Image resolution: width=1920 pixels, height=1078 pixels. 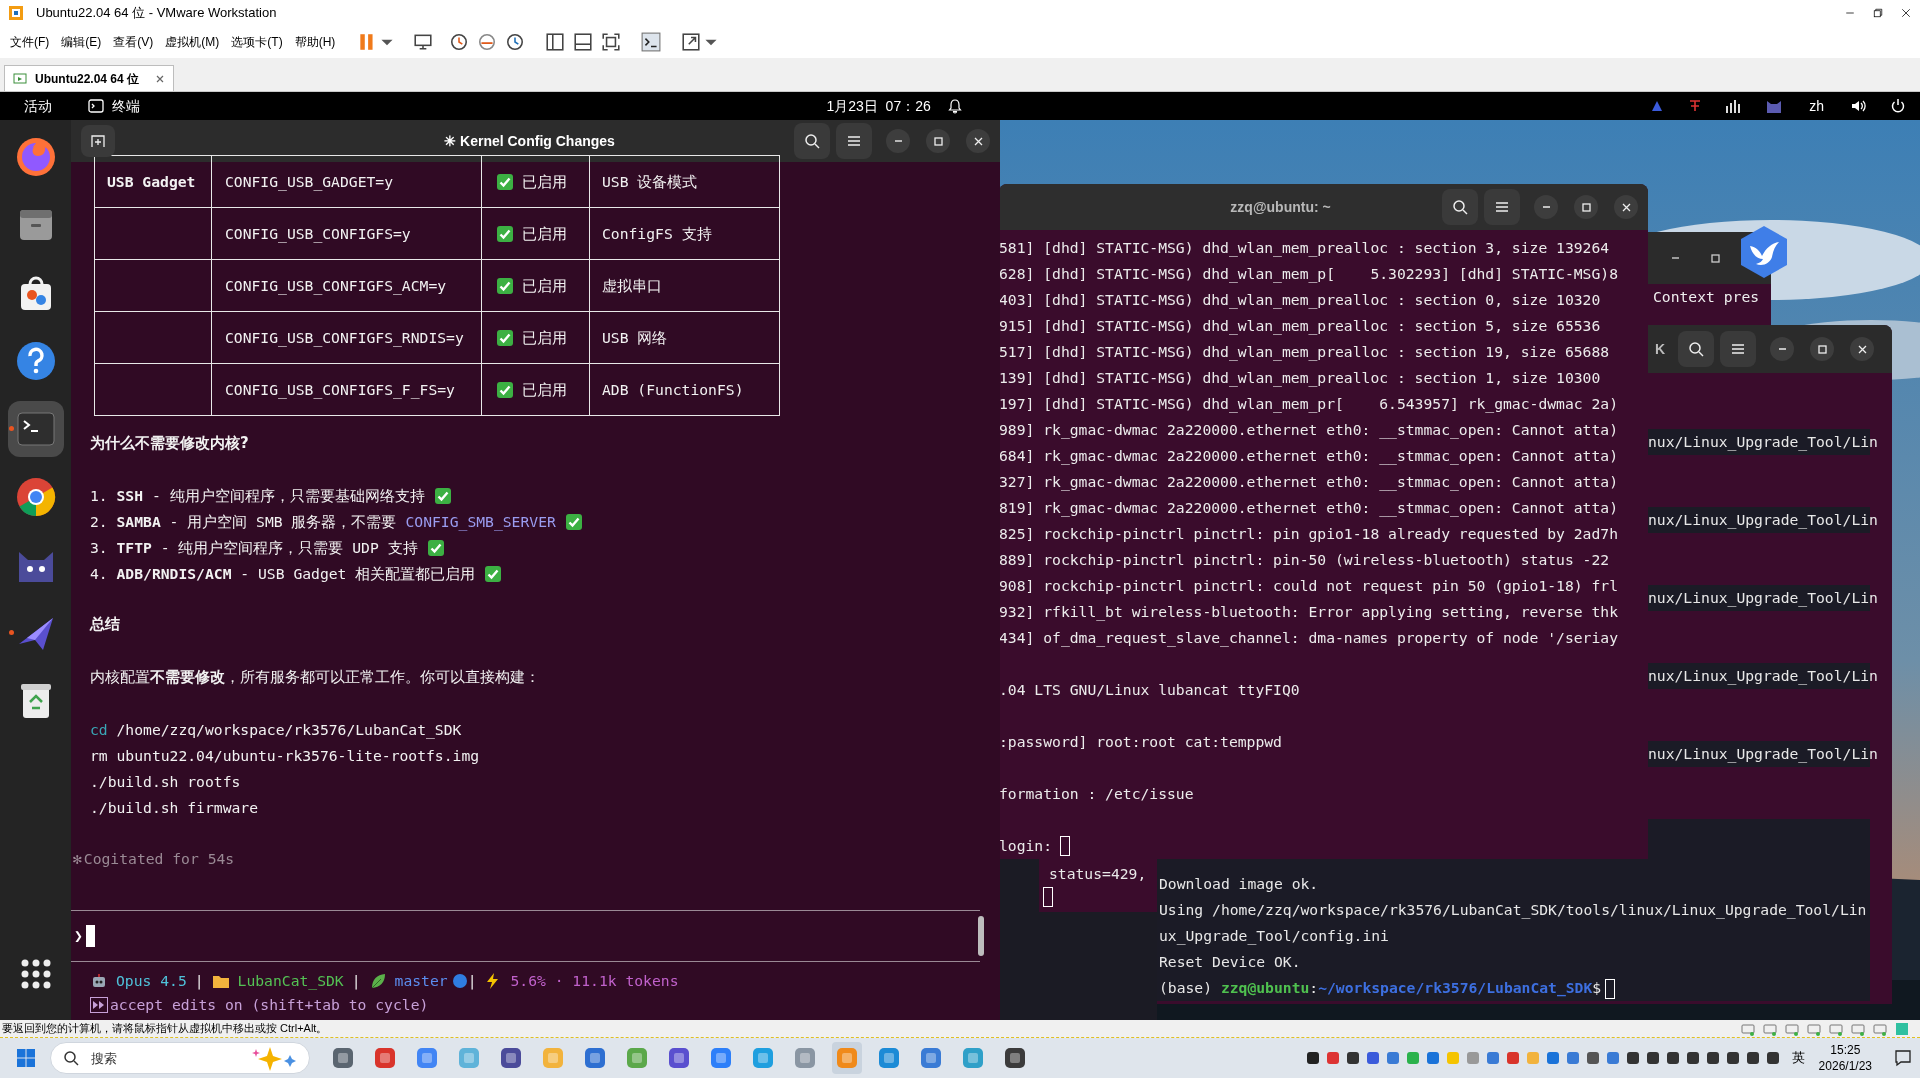 What do you see at coordinates (315, 42) in the screenshot?
I see `menu-item: 帮助(H)` at bounding box center [315, 42].